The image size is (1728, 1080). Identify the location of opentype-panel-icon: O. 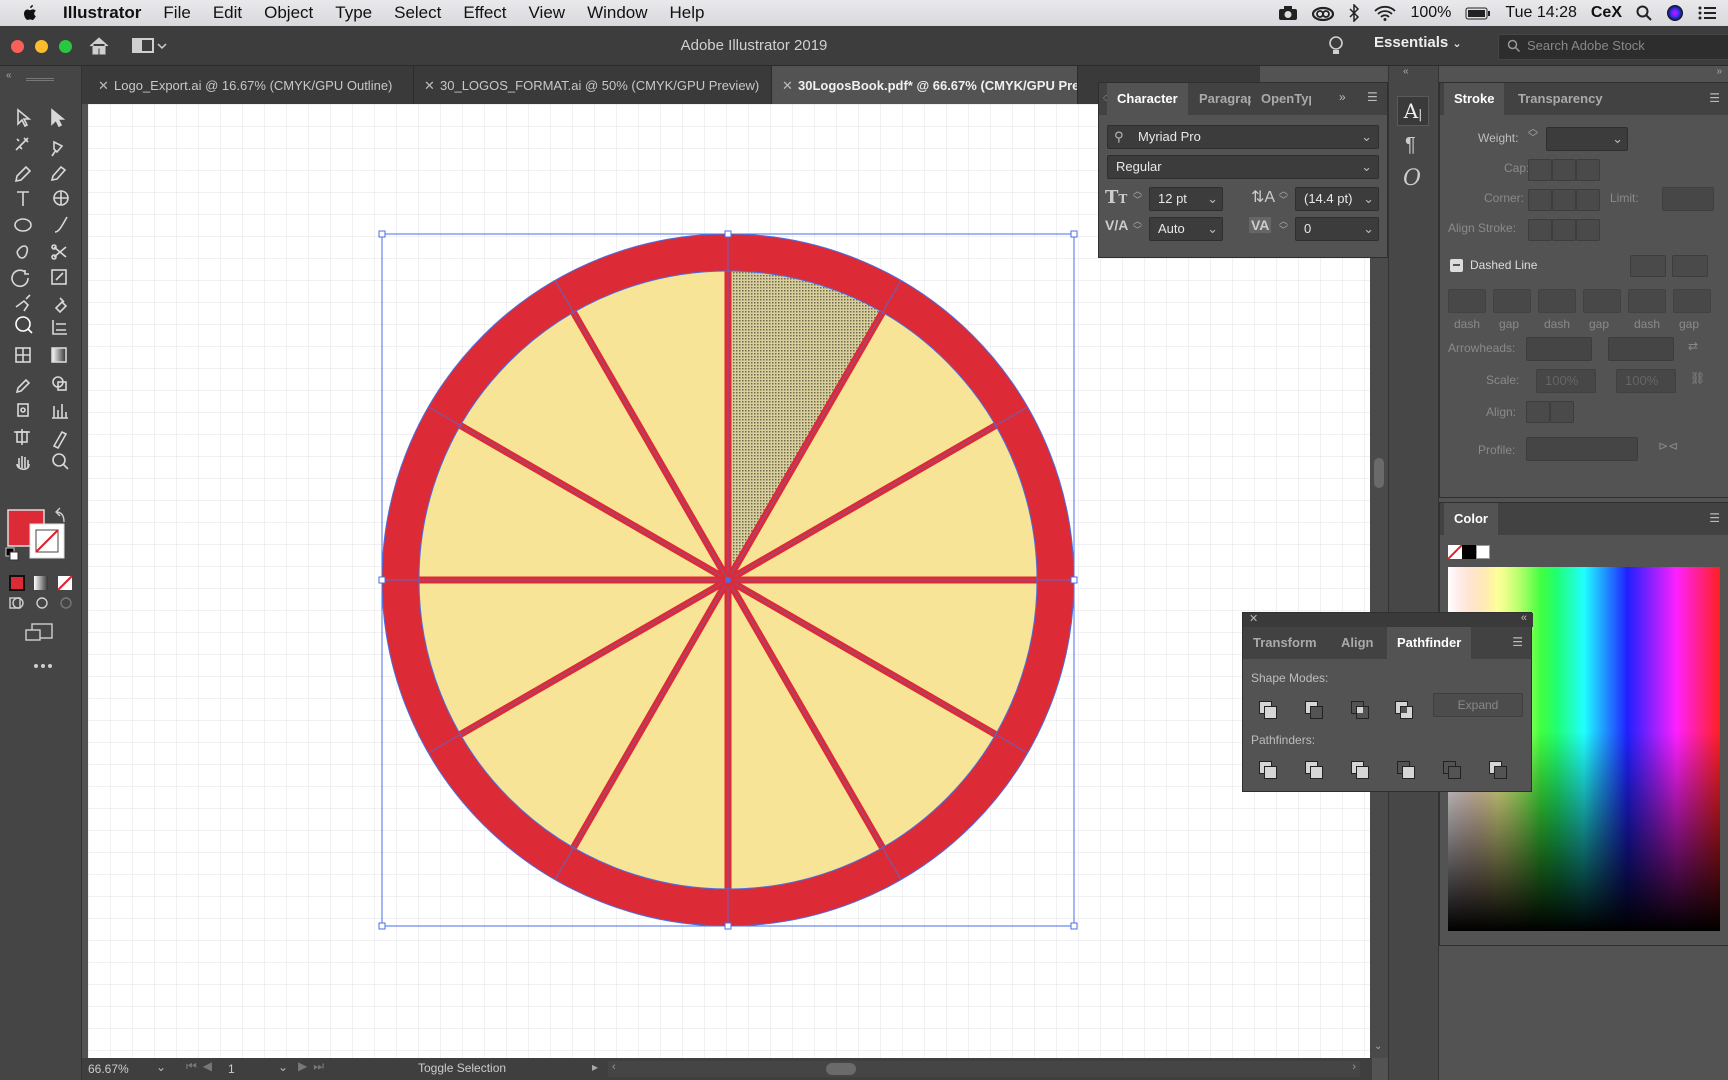
(1412, 178).